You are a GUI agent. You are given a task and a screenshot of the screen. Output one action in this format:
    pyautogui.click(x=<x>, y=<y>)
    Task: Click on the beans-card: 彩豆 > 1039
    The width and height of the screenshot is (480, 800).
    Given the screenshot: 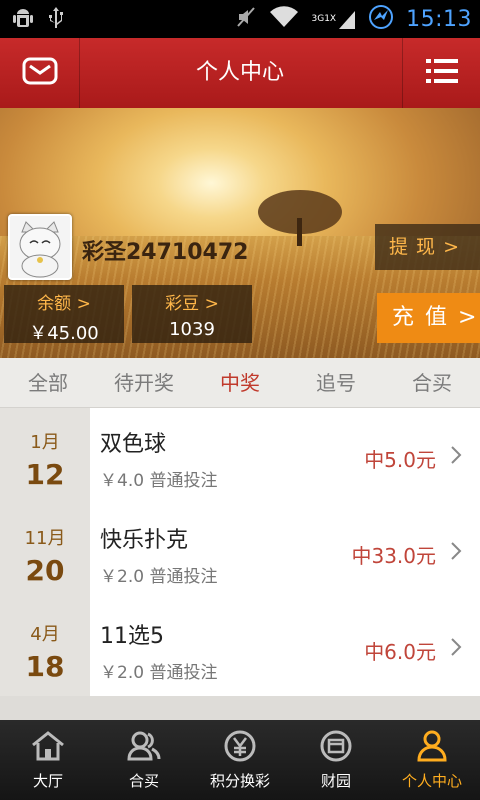 What is the action you would take?
    pyautogui.click(x=192, y=314)
    